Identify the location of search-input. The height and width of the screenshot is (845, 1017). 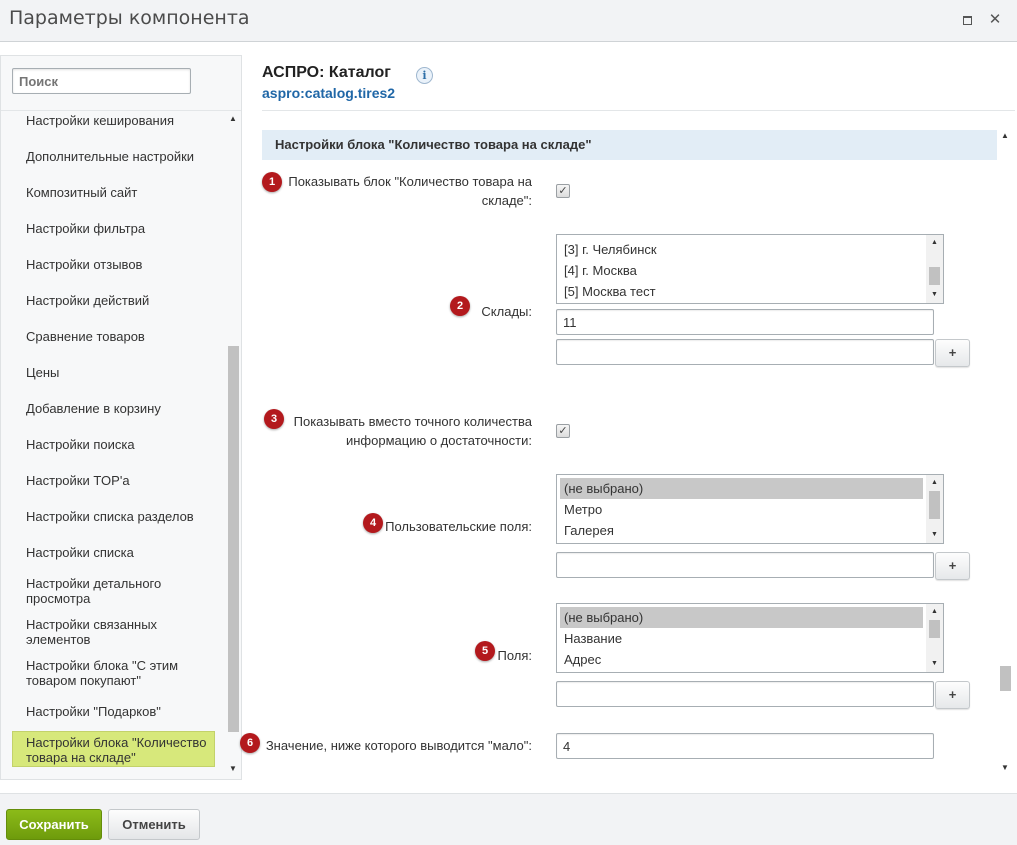
(101, 81).